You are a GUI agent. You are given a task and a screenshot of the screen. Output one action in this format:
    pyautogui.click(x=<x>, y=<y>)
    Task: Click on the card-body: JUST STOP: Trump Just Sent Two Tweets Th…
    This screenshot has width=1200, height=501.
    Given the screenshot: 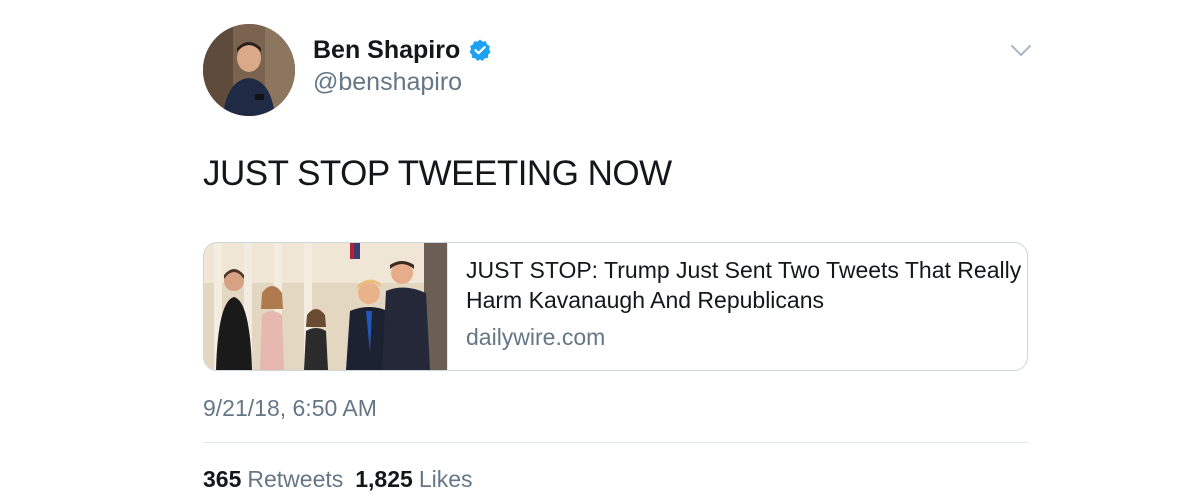 What is the action you would take?
    pyautogui.click(x=737, y=306)
    